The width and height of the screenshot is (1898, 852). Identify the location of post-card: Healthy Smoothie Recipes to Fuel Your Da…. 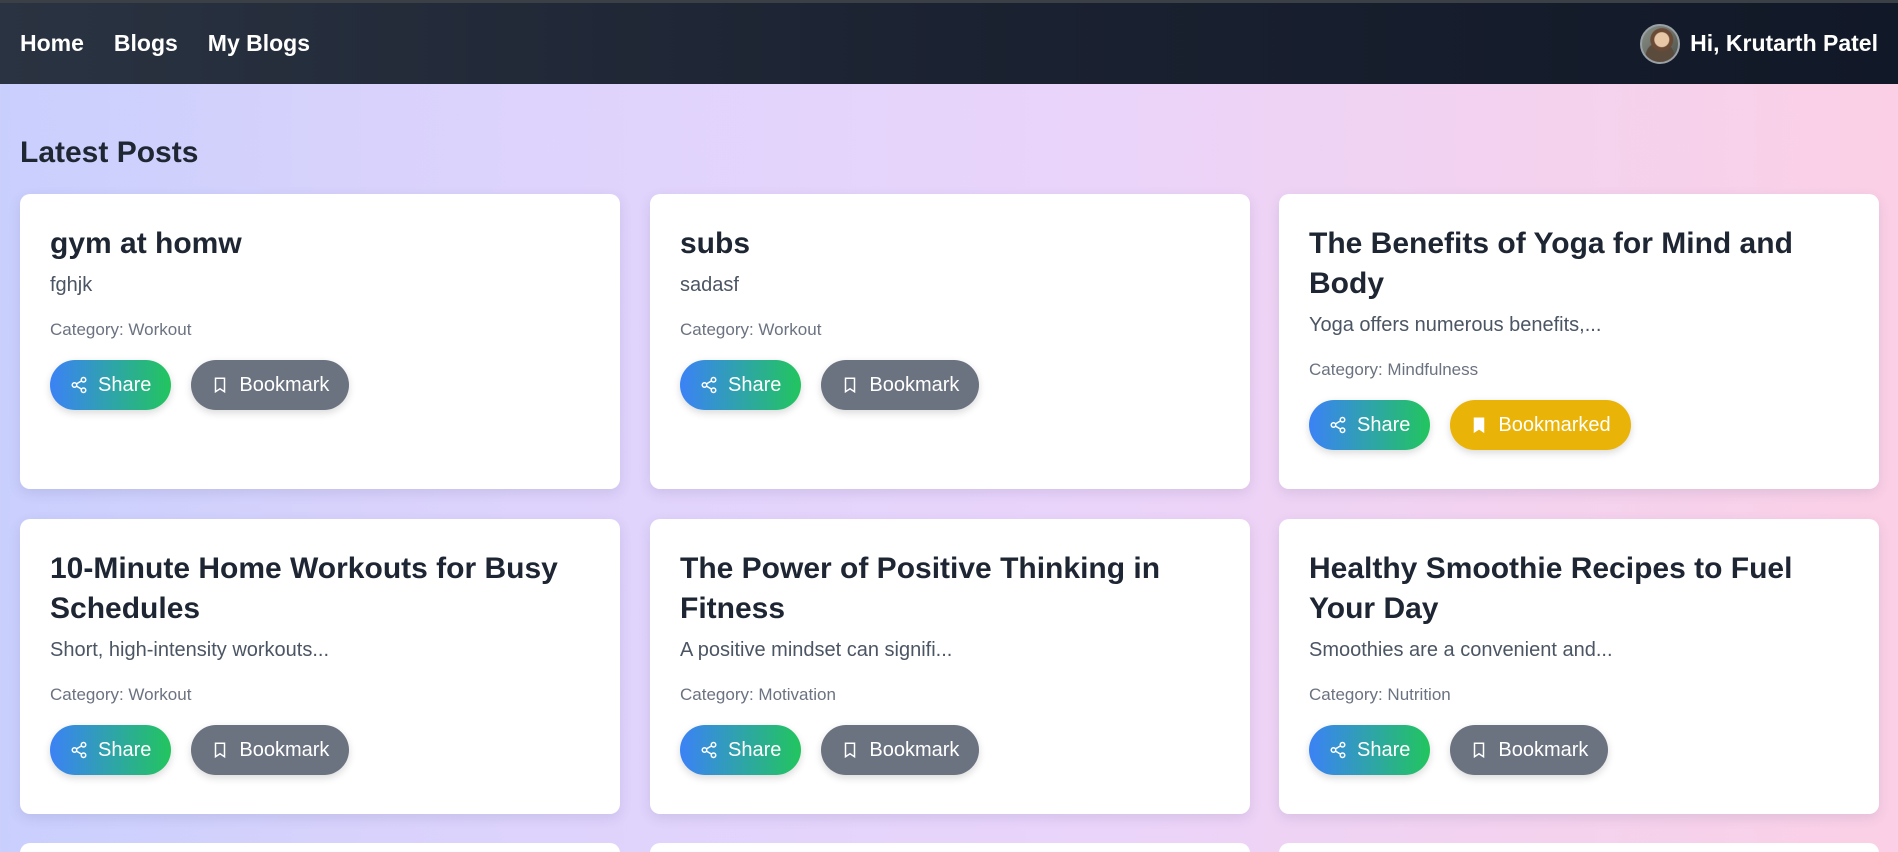
(1579, 666).